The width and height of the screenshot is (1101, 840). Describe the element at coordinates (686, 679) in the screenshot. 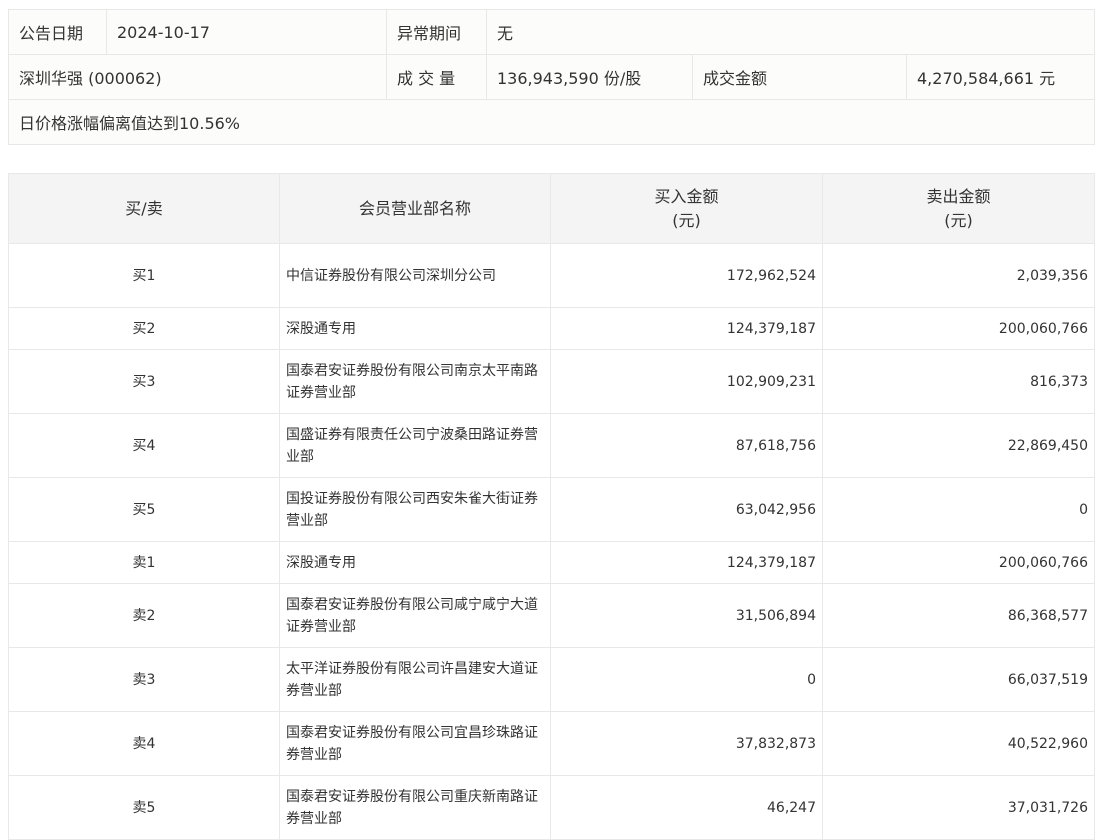

I see `buy-amount-cell: 0` at that location.